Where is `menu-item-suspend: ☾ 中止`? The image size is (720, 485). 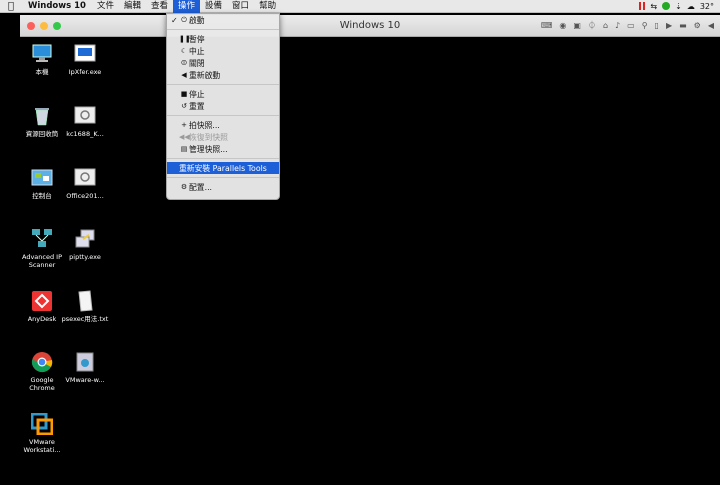
menu-item-suspend: ☾ 中止 is located at coordinates (223, 51).